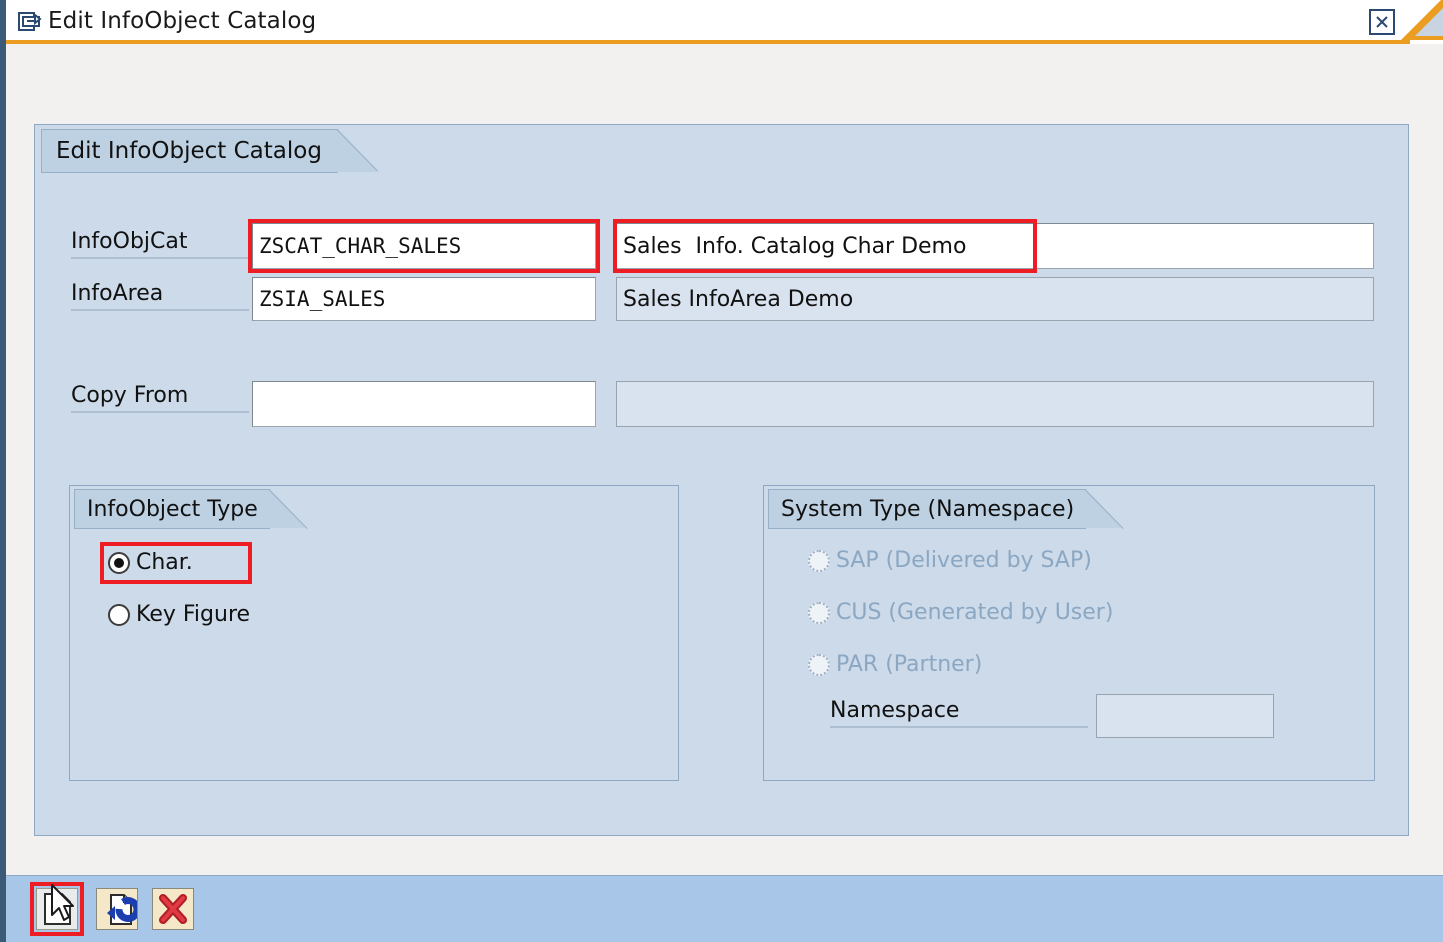 The width and height of the screenshot is (1443, 942). I want to click on radio-cus-indicator, so click(819, 612).